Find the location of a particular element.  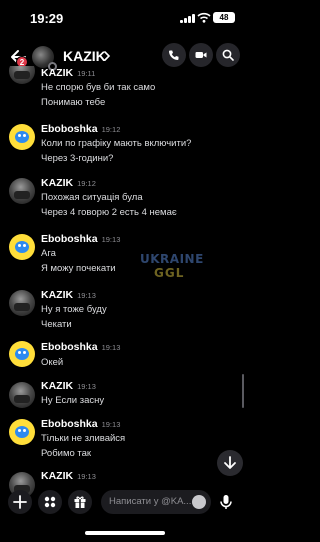

message-text: Окей is located at coordinates (52, 362).